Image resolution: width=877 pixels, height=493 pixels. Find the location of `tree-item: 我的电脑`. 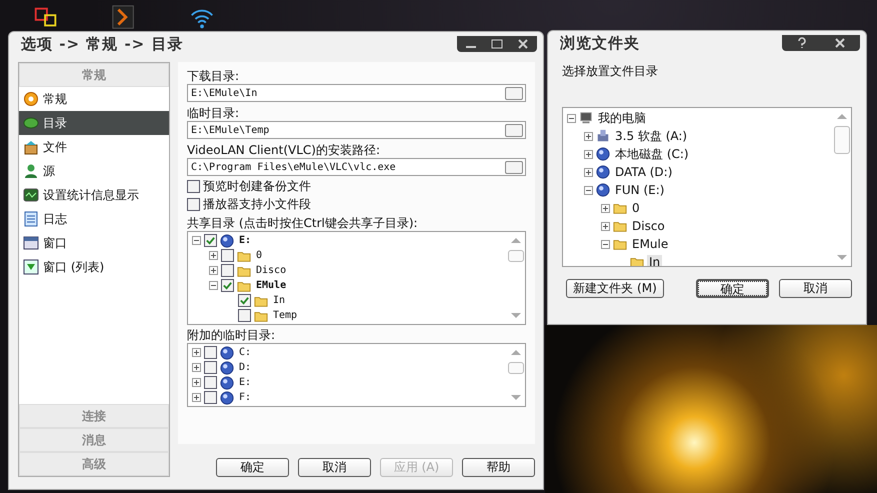

tree-item: 我的电脑 is located at coordinates (622, 118).